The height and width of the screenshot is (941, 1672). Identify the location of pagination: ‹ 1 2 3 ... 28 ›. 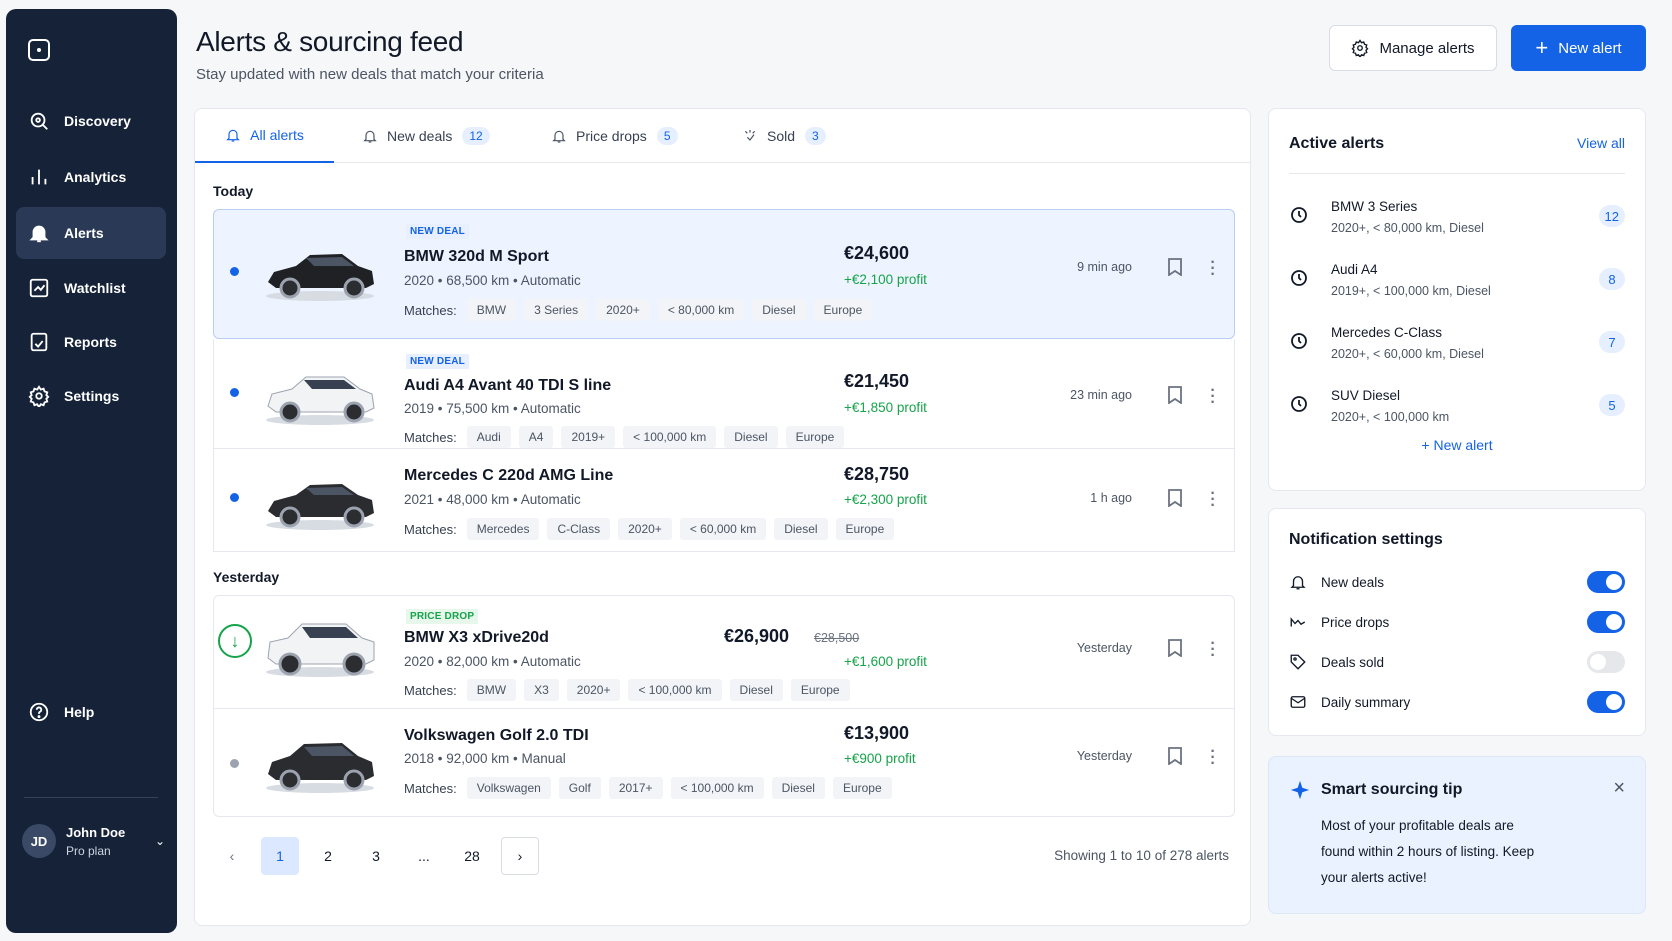
(381, 856).